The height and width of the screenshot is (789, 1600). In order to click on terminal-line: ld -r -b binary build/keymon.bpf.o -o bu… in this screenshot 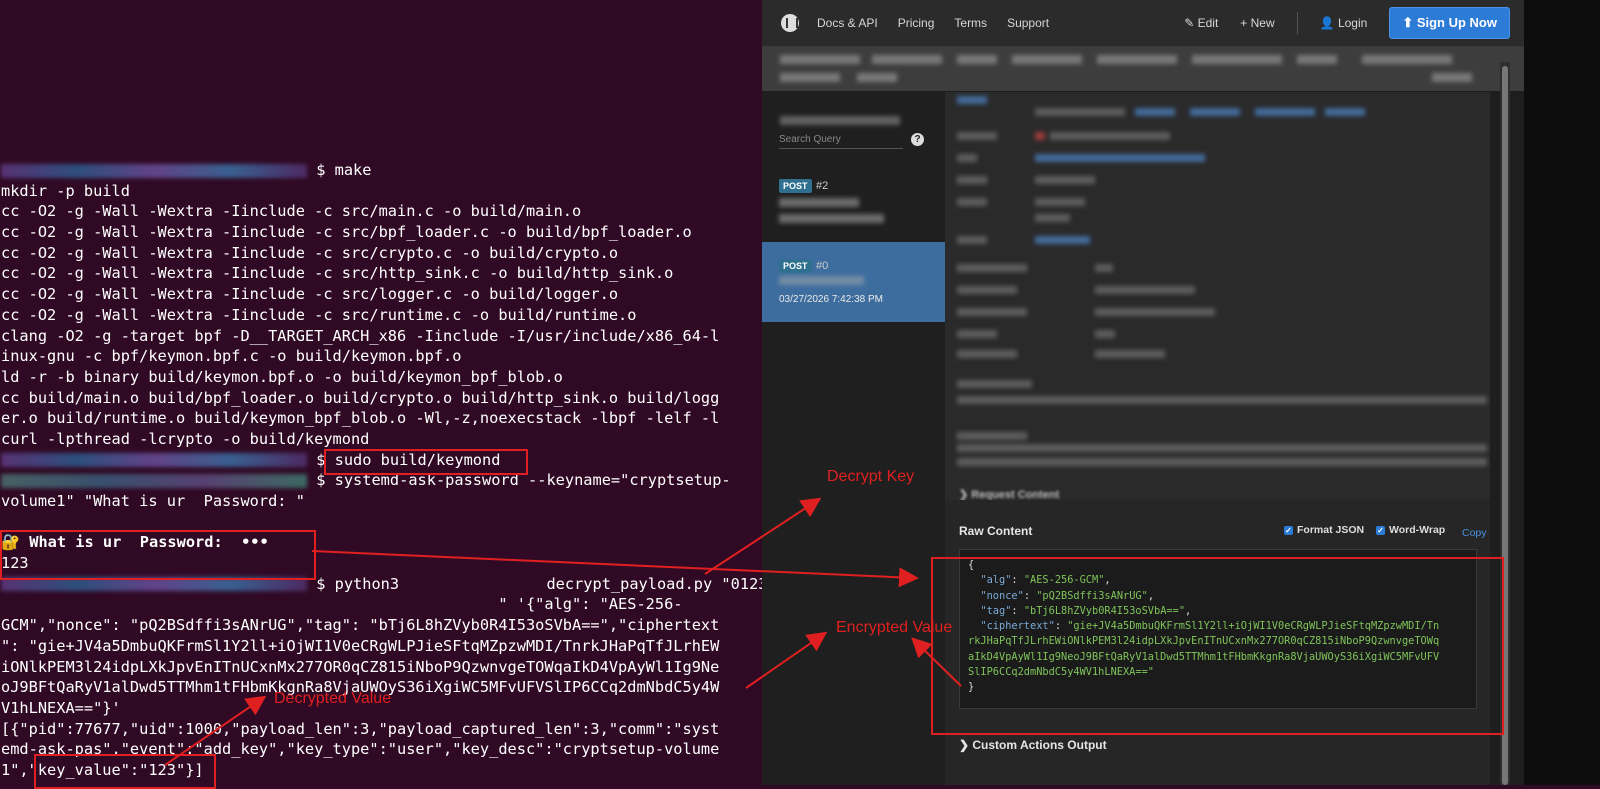, I will do `click(282, 376)`.